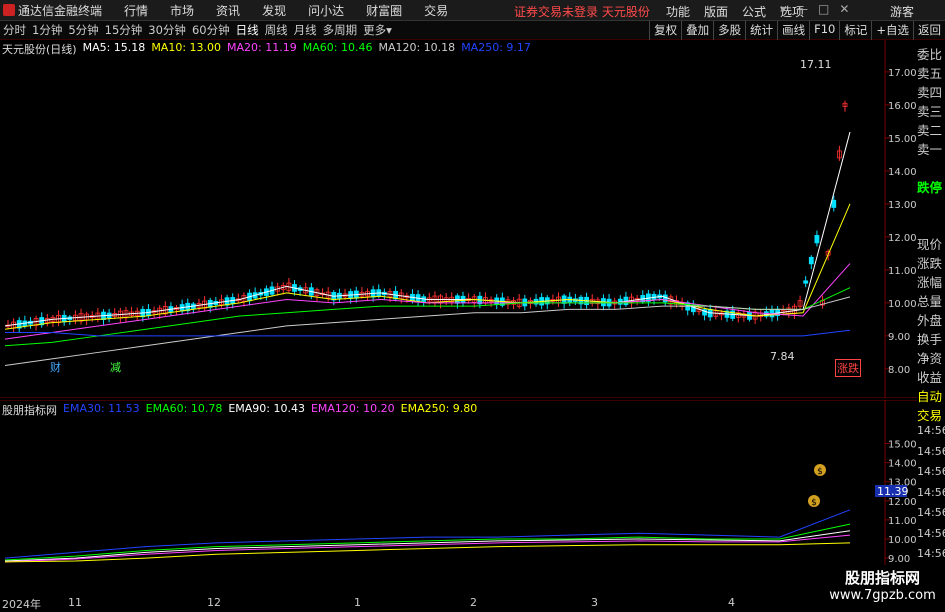 The image size is (945, 612). I want to click on stats-button: 统计, so click(761, 30).